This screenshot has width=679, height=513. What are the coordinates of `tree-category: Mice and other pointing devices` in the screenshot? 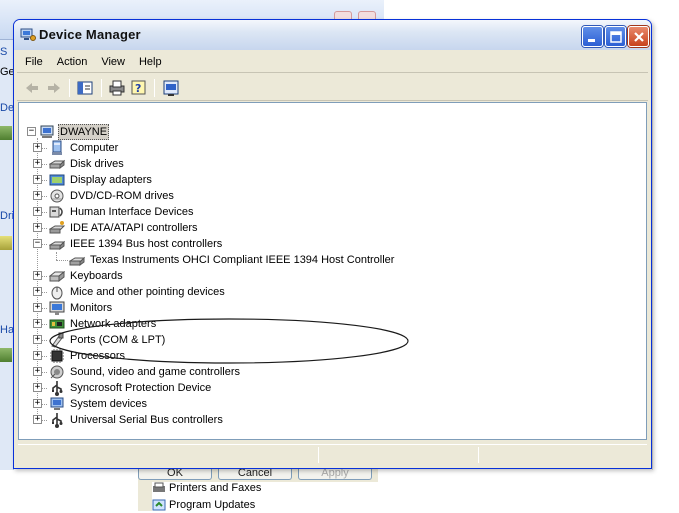 It's located at (138, 292).